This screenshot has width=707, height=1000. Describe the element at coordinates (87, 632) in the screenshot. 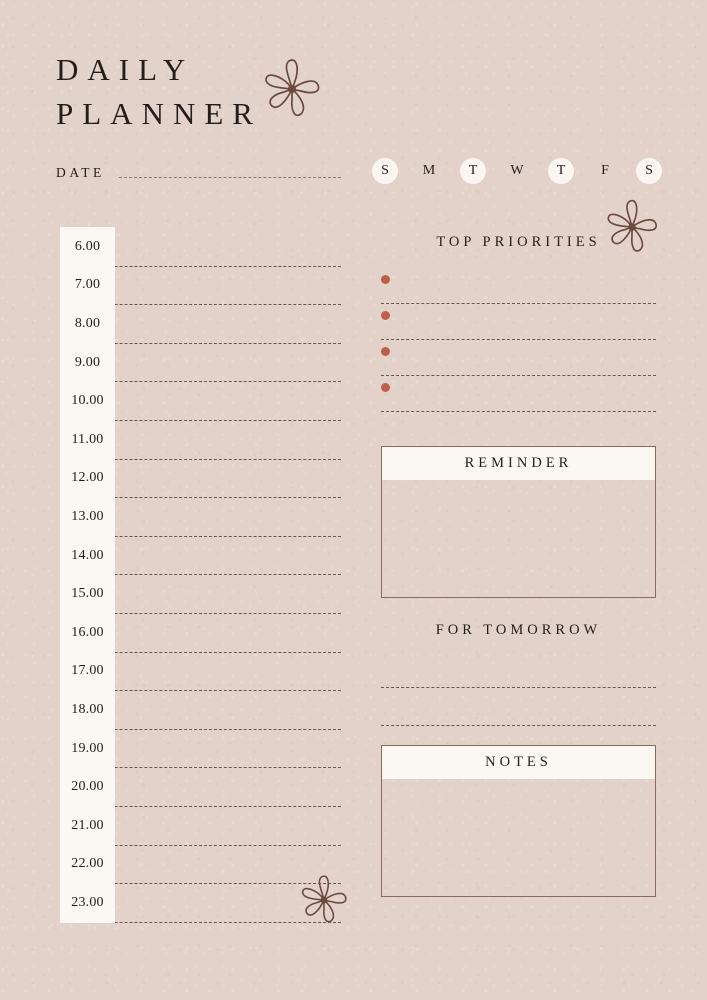

I see `slot-time-label: 16.00` at that location.